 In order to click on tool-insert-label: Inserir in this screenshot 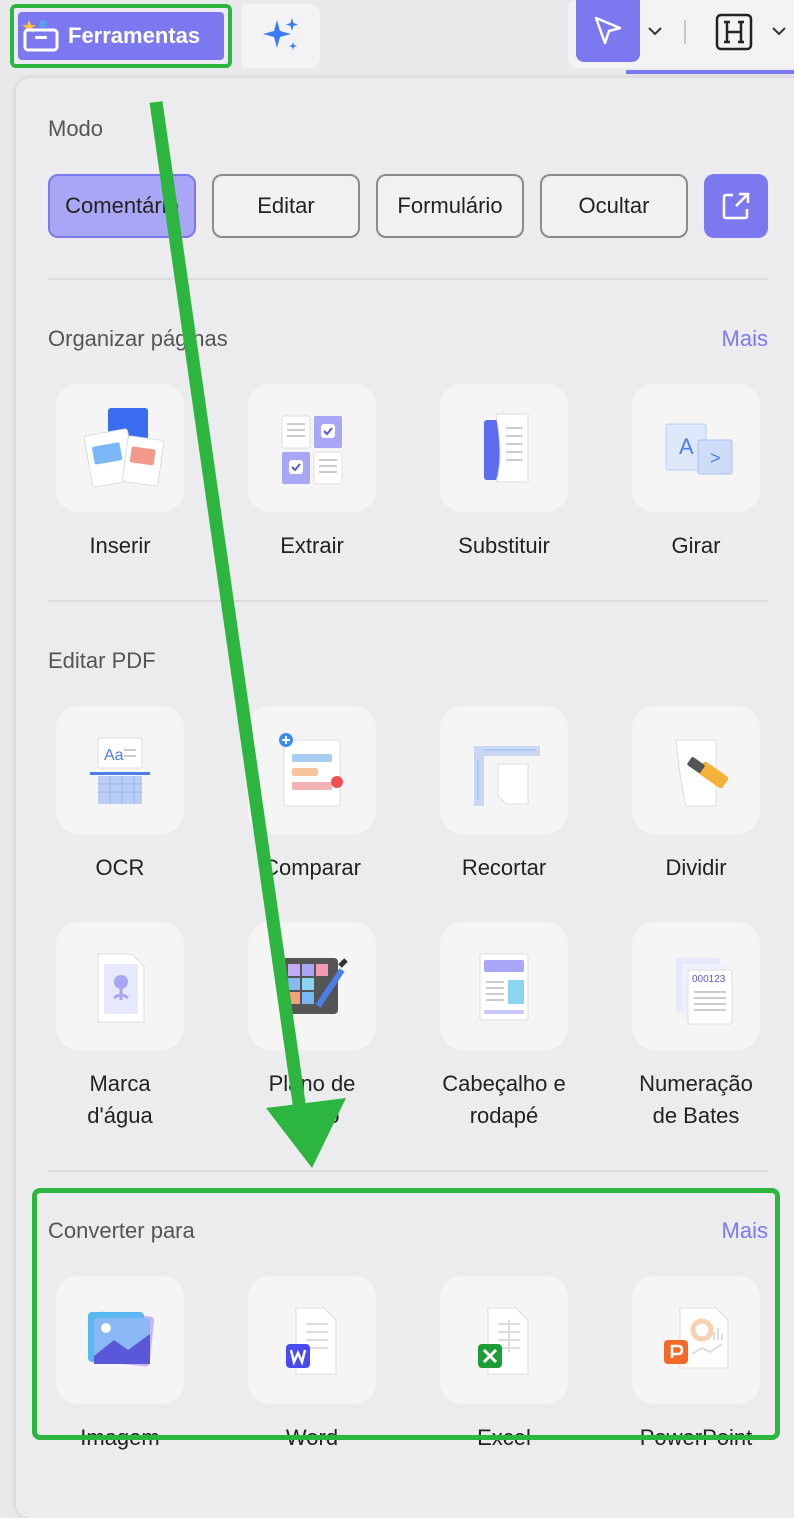, I will do `click(120, 545)`.